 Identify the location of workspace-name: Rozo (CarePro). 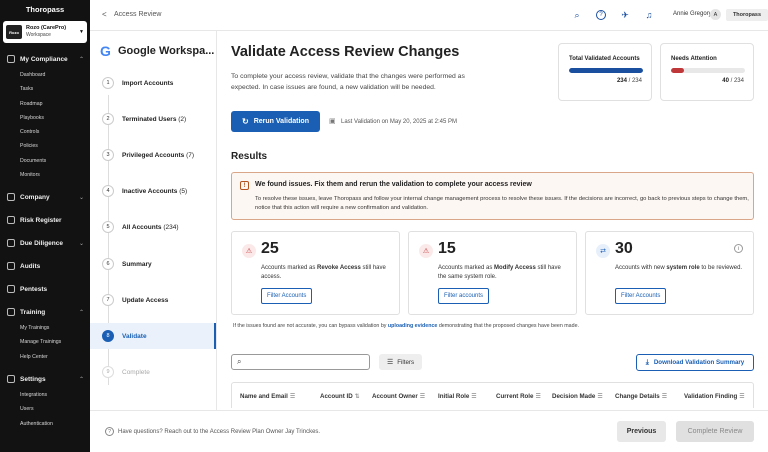
(46, 28).